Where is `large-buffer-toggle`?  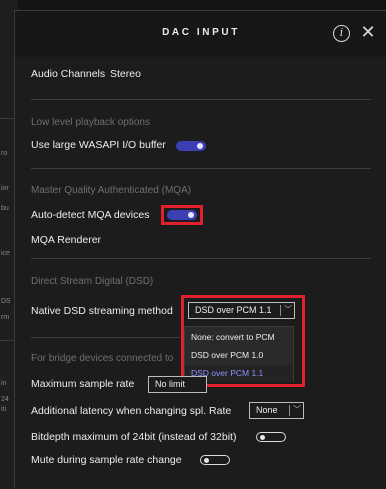
large-buffer-toggle is located at coordinates (191, 146).